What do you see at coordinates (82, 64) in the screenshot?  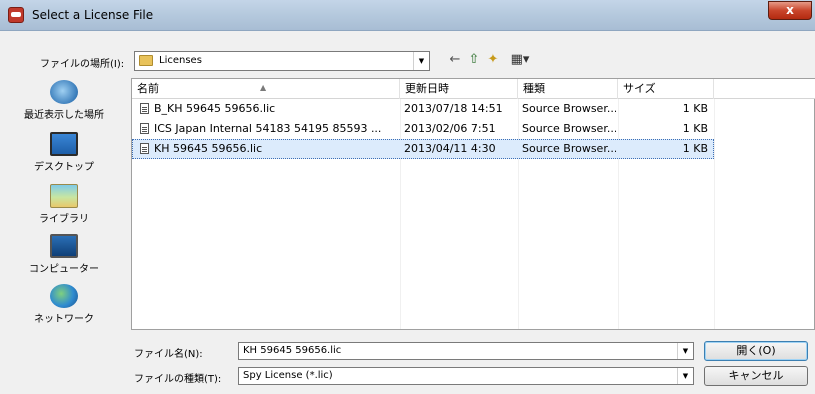 I see `lookin-label: ファイルの場所(I):` at bounding box center [82, 64].